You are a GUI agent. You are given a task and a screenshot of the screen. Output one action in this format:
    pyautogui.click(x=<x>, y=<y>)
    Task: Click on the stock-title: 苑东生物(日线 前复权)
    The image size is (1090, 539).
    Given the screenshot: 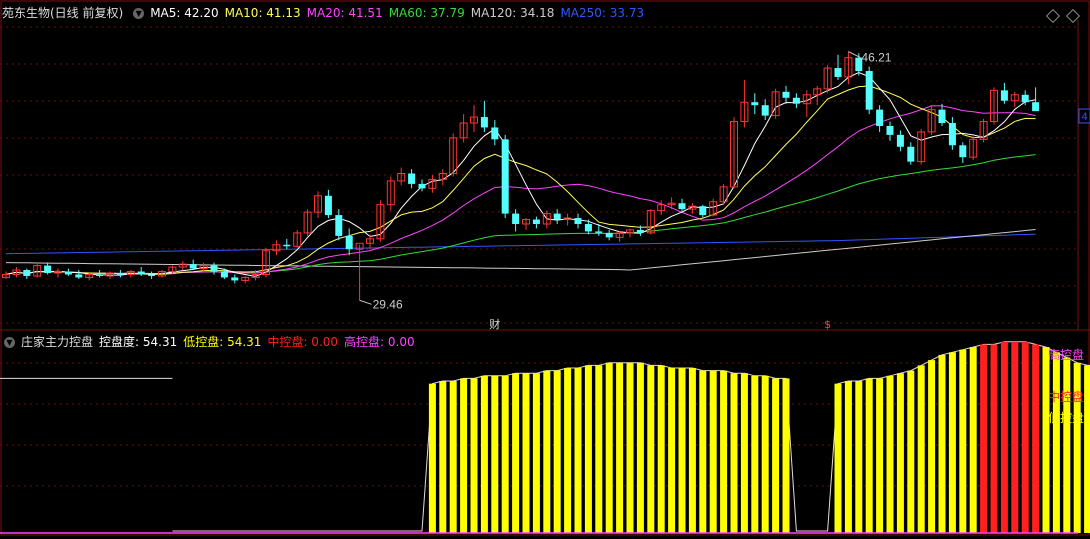 What is the action you would take?
    pyautogui.click(x=62, y=13)
    